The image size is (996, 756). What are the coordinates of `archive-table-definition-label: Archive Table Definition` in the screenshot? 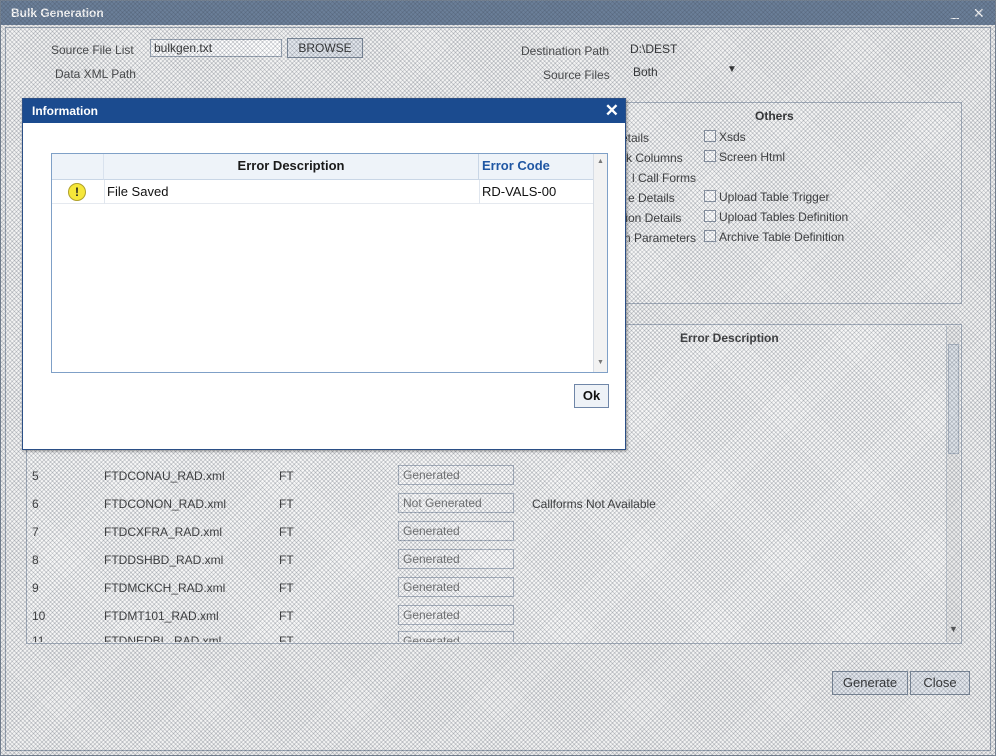 It's located at (782, 237).